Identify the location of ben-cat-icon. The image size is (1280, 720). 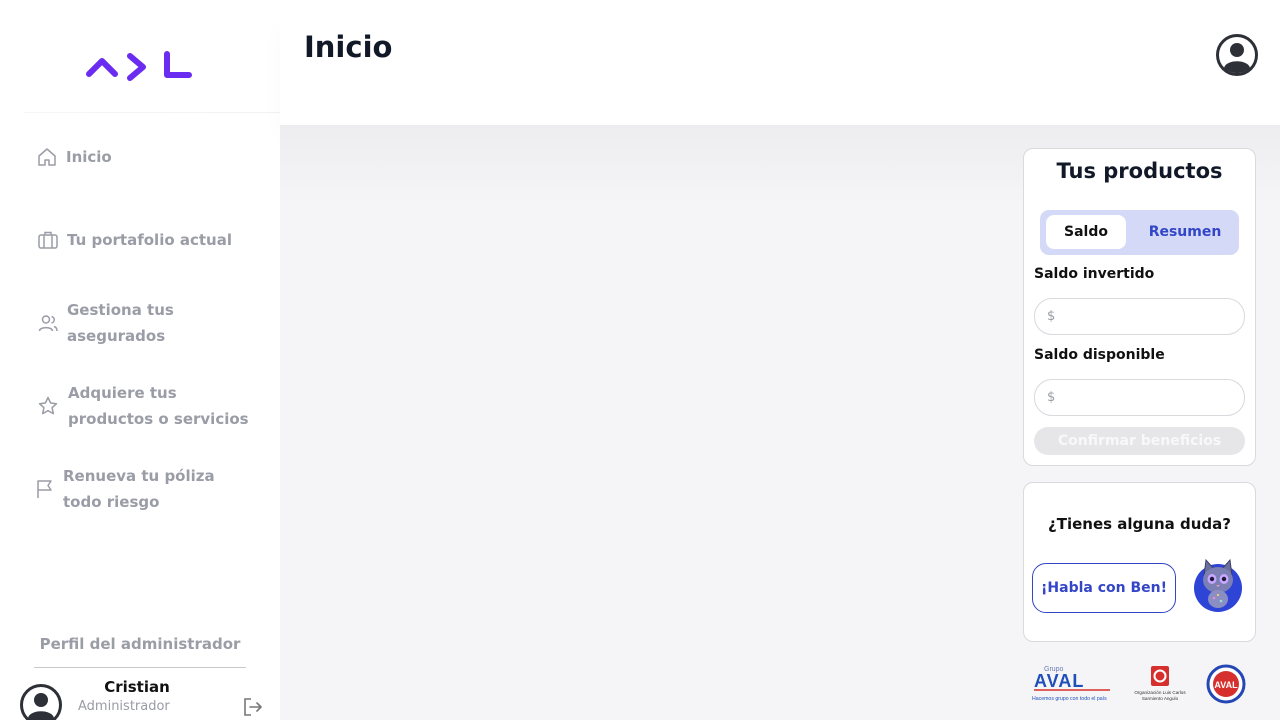
(1218, 583).